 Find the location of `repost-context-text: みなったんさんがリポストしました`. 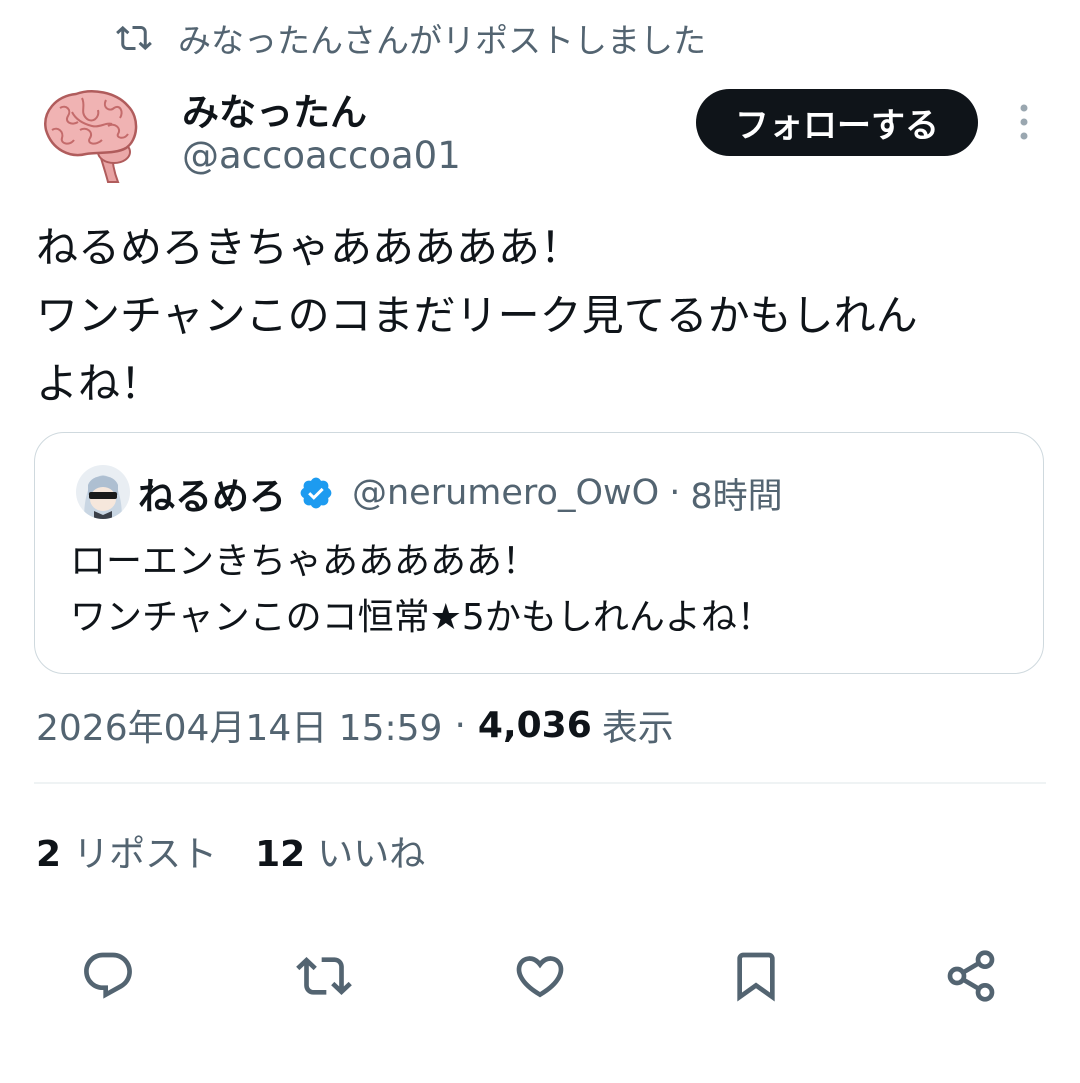

repost-context-text: みなったんさんがリポストしました is located at coordinates (442, 40).